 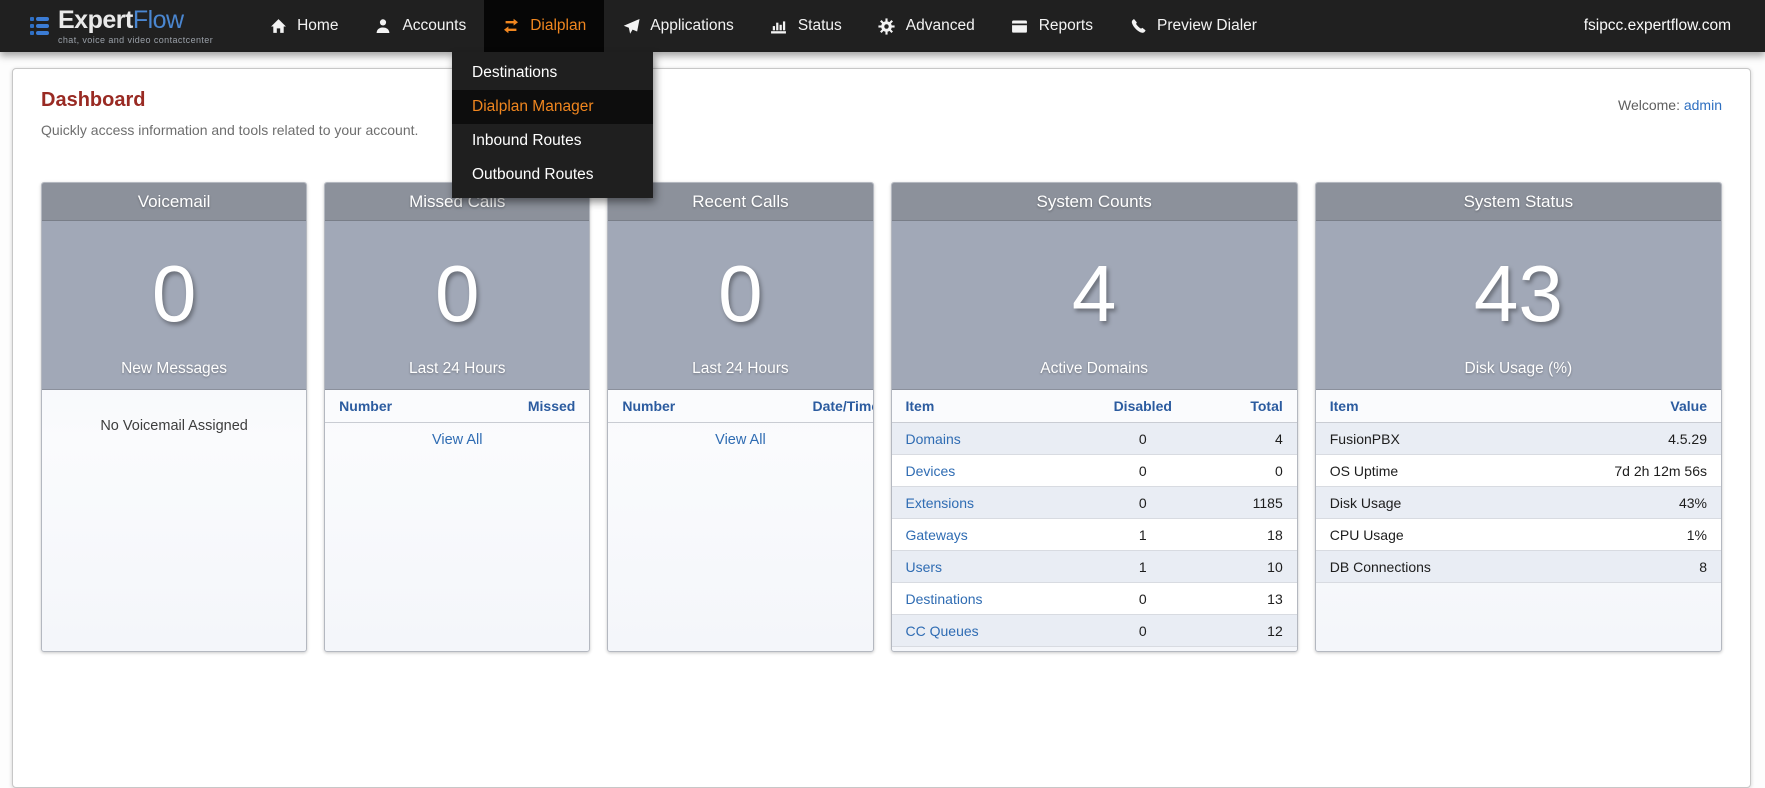 What do you see at coordinates (1094, 368) in the screenshot?
I see `stat-label: Active Domains` at bounding box center [1094, 368].